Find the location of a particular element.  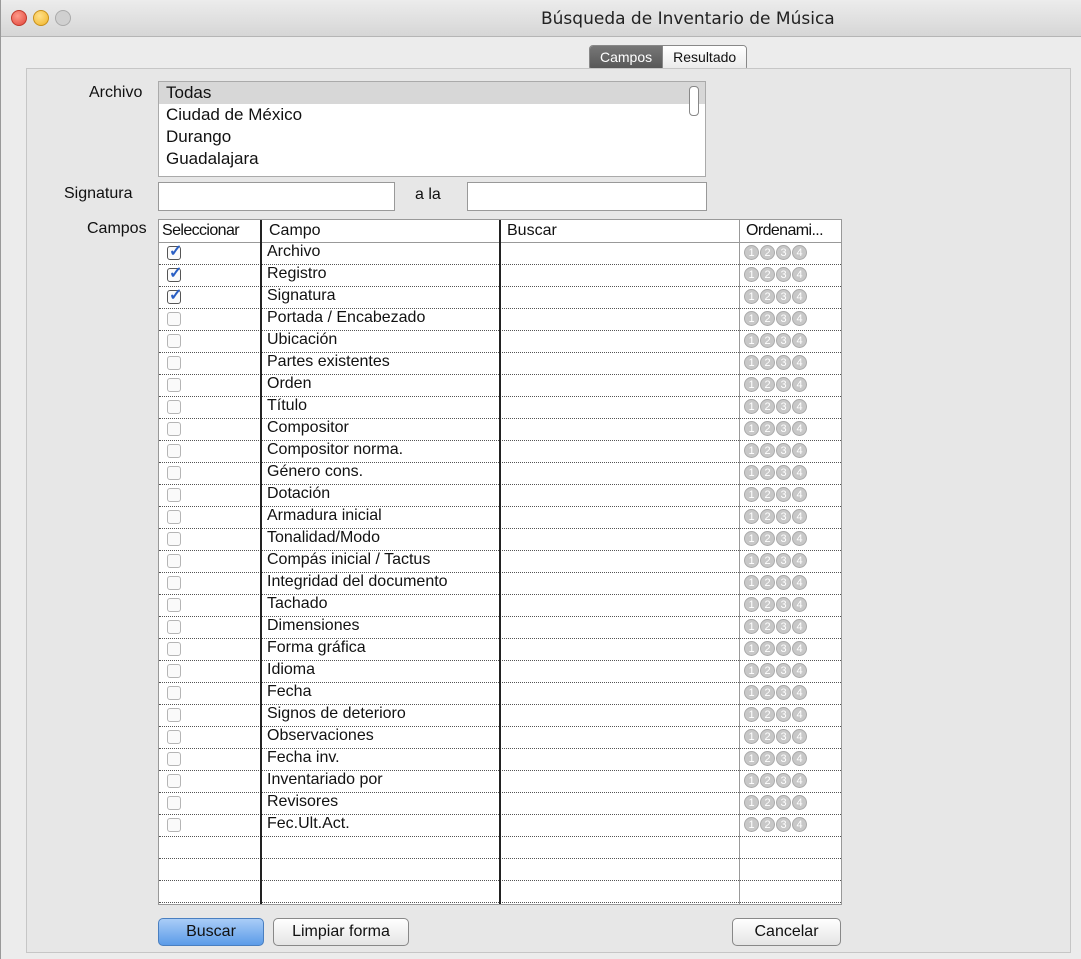

header-field: Campo is located at coordinates (295, 231).